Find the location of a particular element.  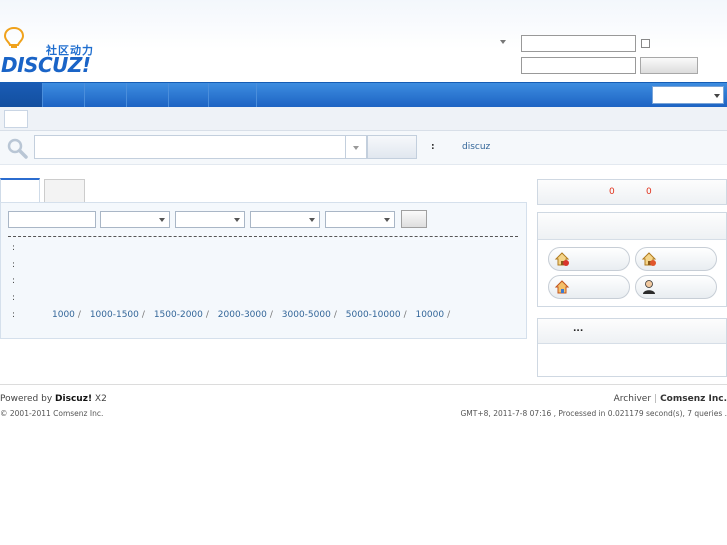

password-field is located at coordinates (578, 65).